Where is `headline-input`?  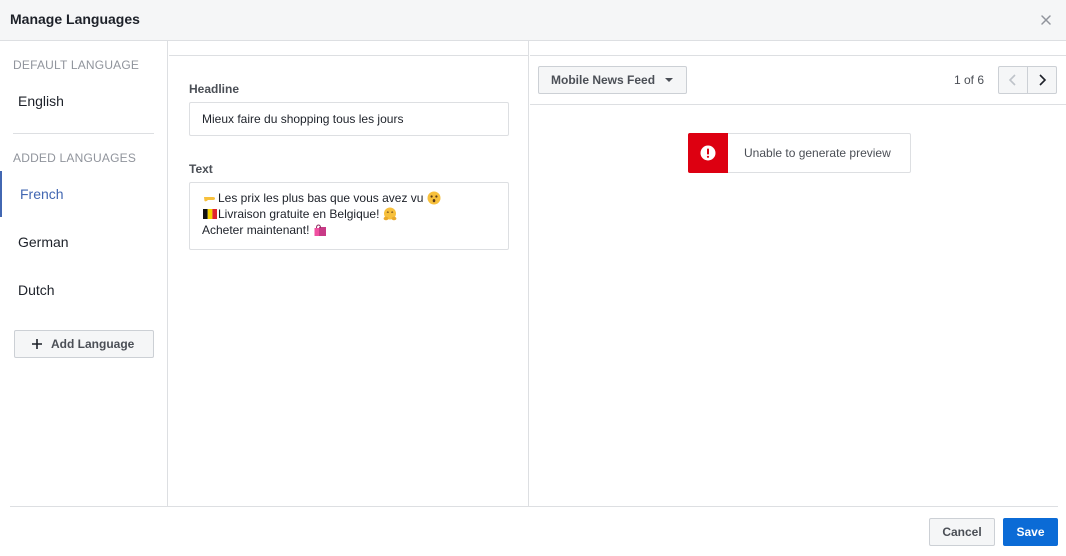
headline-input is located at coordinates (349, 119).